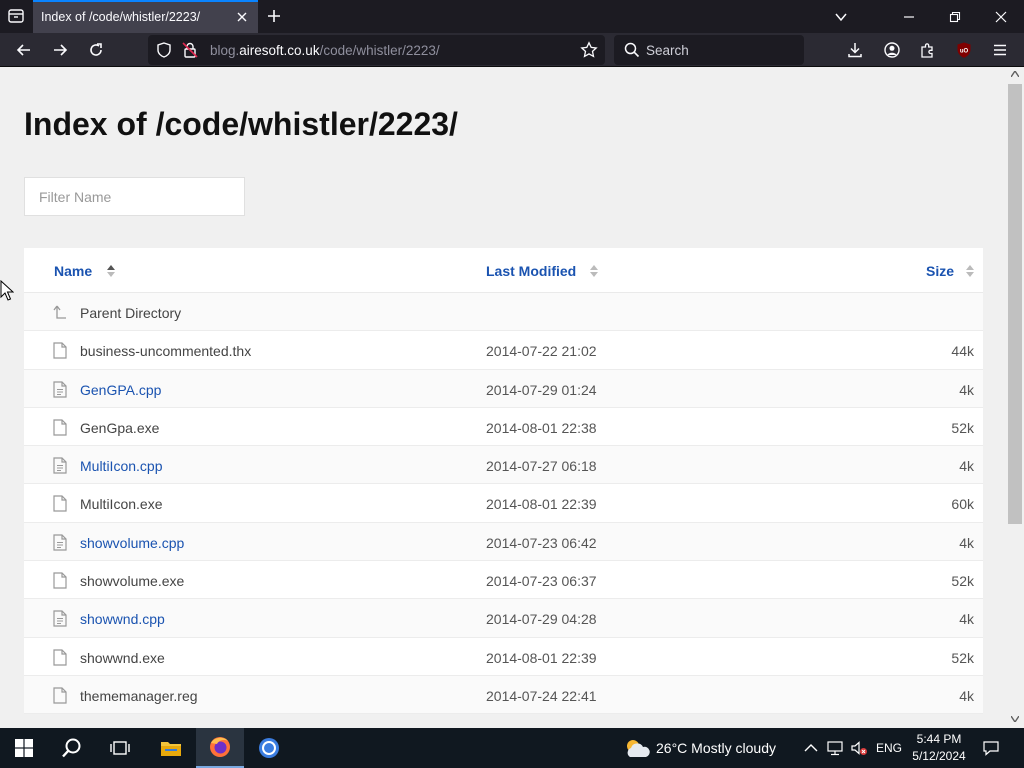 This screenshot has width=1024, height=768. What do you see at coordinates (531, 271) in the screenshot?
I see `last-modified-column-header: Last Modified` at bounding box center [531, 271].